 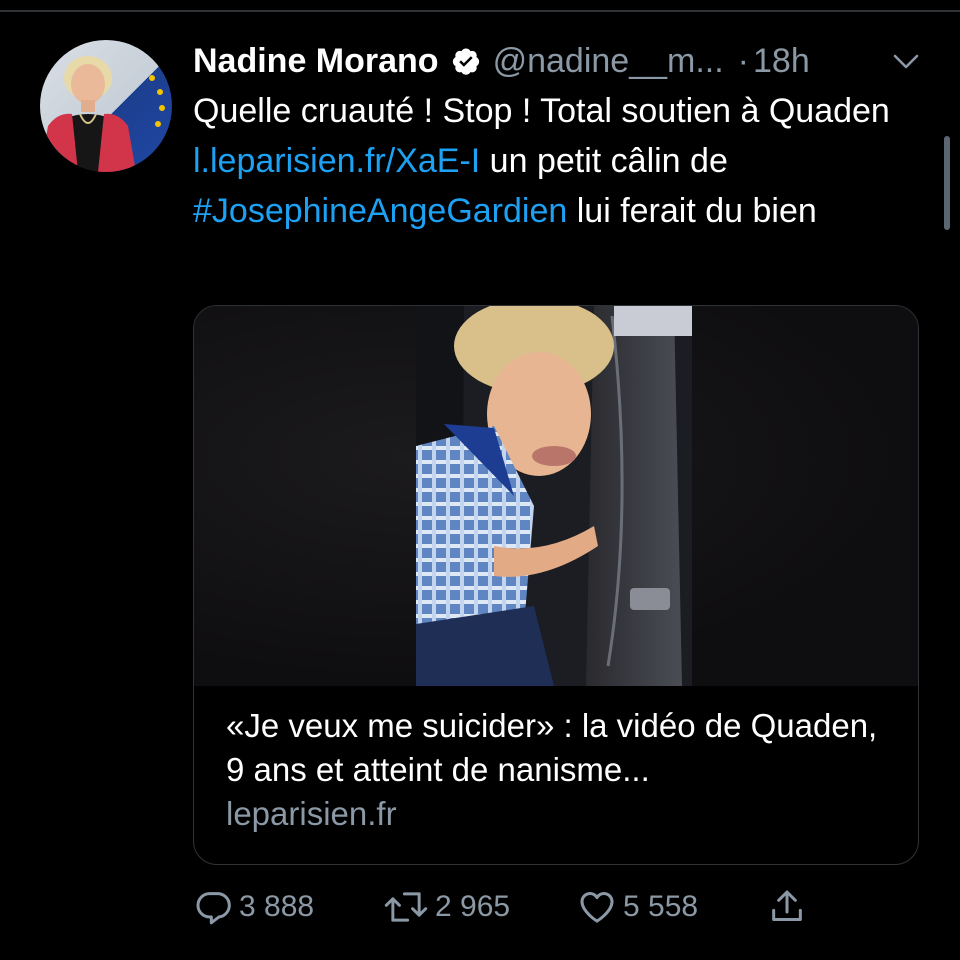 I want to click on tweet-text-part: lui ferait du bien, so click(x=692, y=211).